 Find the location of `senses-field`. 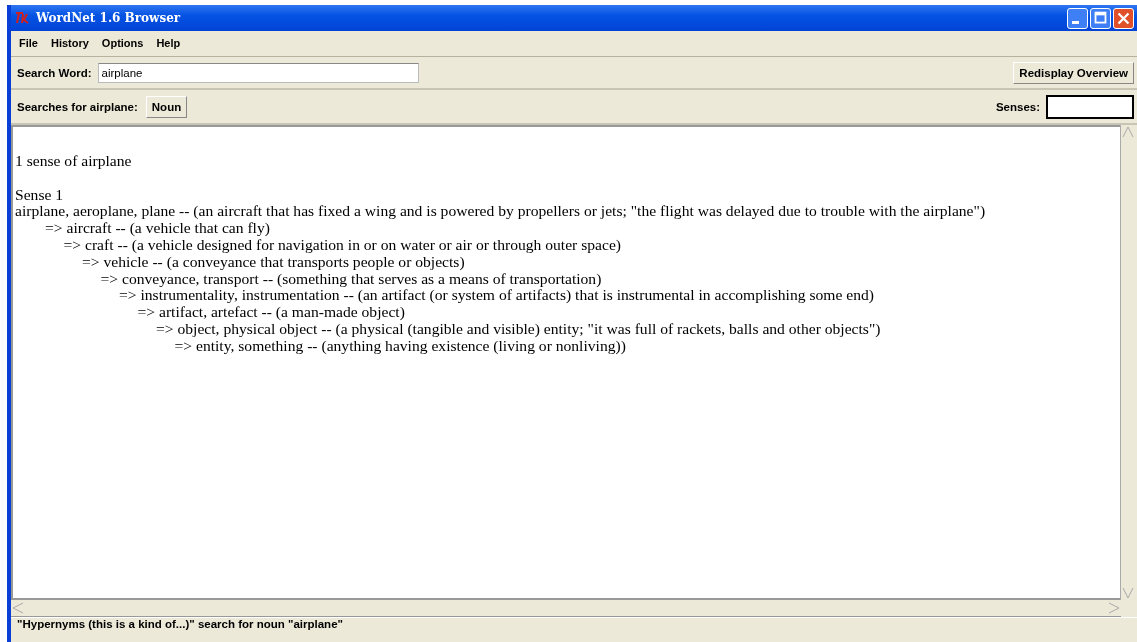

senses-field is located at coordinates (1090, 106).